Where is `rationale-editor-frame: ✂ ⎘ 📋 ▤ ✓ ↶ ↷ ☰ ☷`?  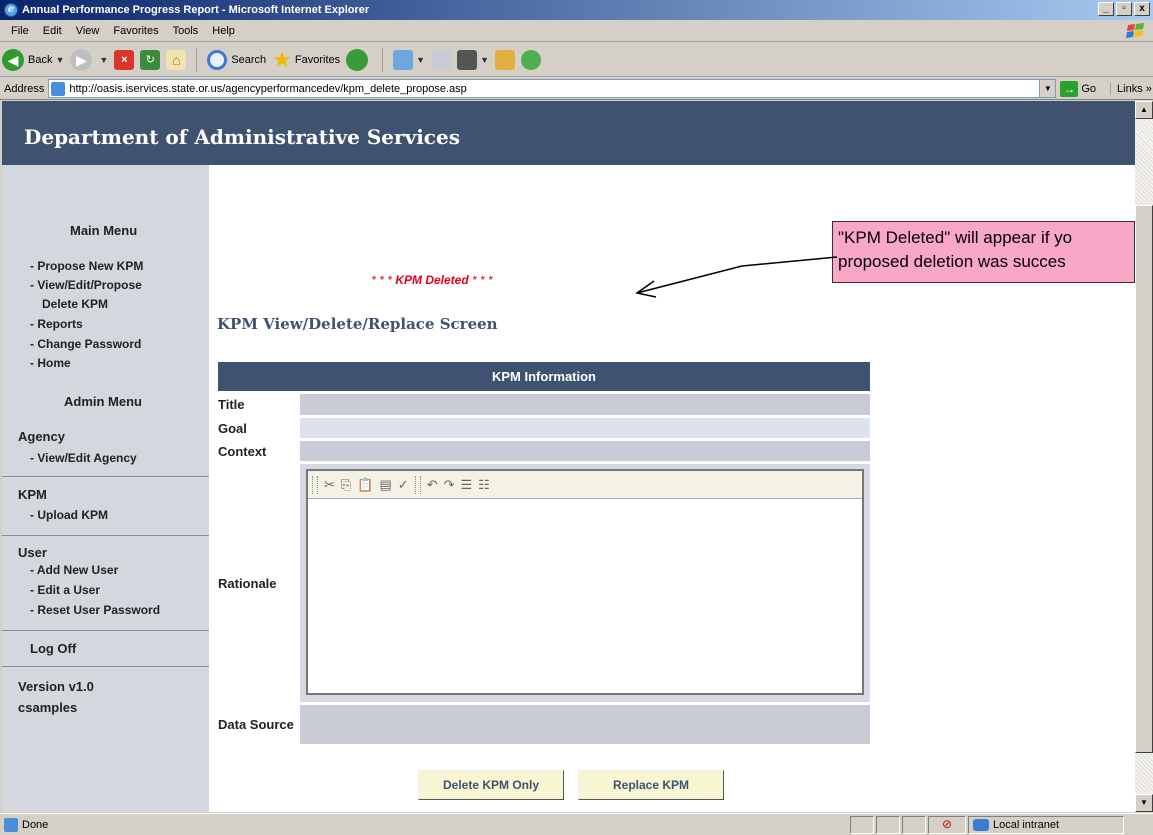 rationale-editor-frame: ✂ ⎘ 📋 ▤ ✓ ↶ ↷ ☰ ☷ is located at coordinates (585, 582).